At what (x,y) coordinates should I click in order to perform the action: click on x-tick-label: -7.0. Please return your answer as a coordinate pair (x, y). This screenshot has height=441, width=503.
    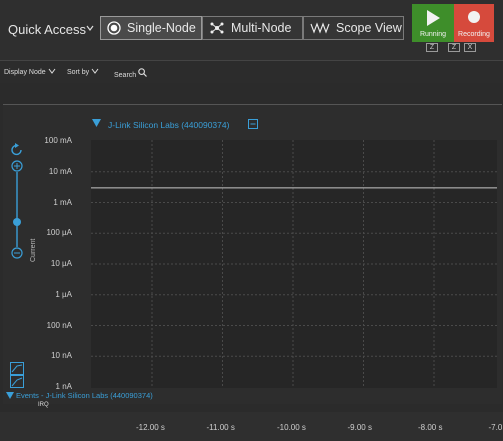
    Looking at the image, I should click on (495, 427).